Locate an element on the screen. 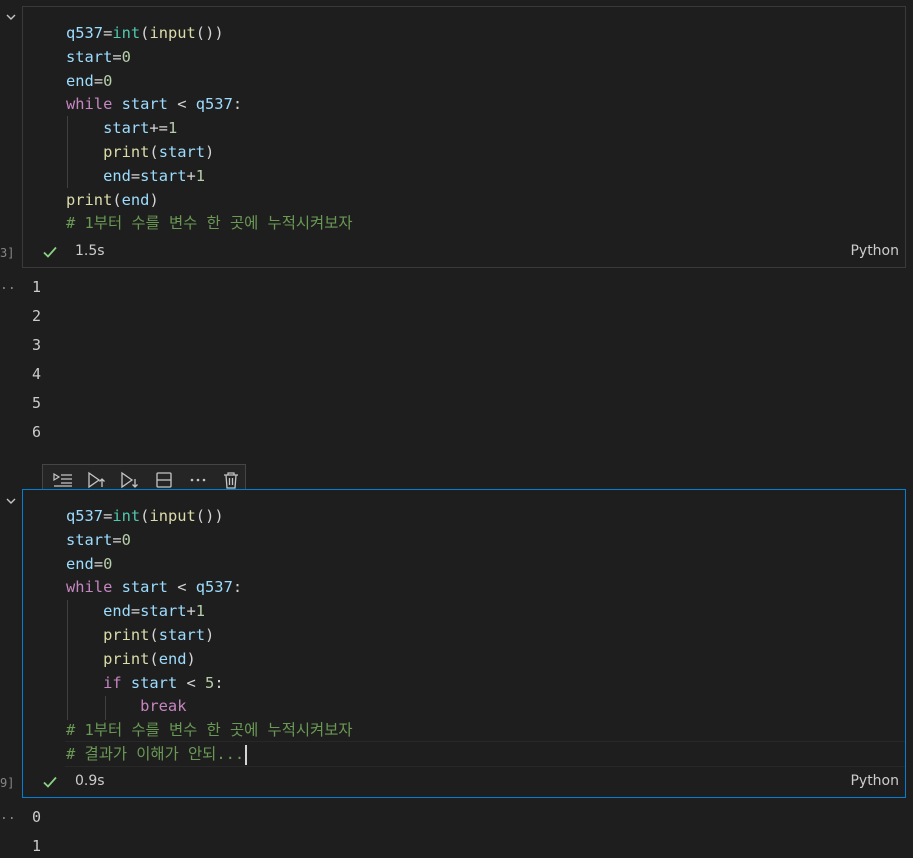 The width and height of the screenshot is (913, 858). execution-duration: 0.9s is located at coordinates (90, 781).